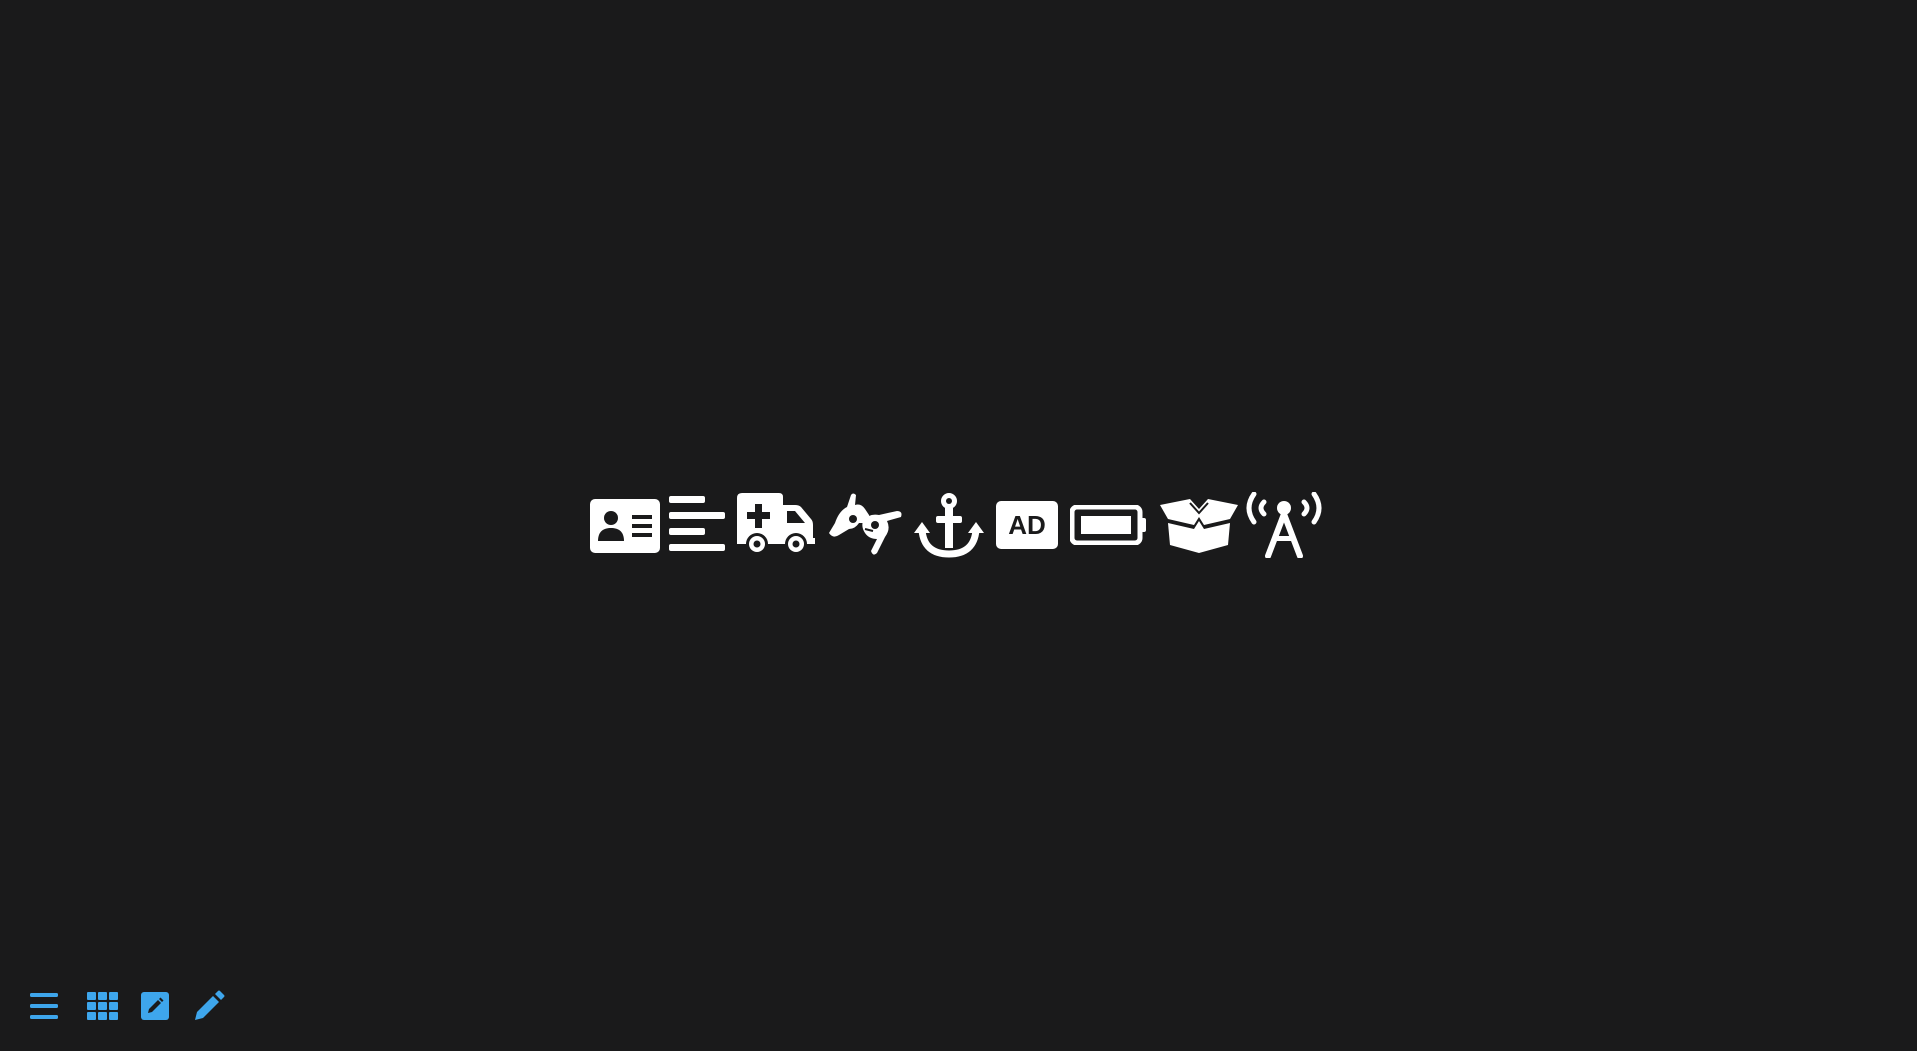 The width and height of the screenshot is (1917, 1051). What do you see at coordinates (625, 525) in the screenshot?
I see `address-card-icon` at bounding box center [625, 525].